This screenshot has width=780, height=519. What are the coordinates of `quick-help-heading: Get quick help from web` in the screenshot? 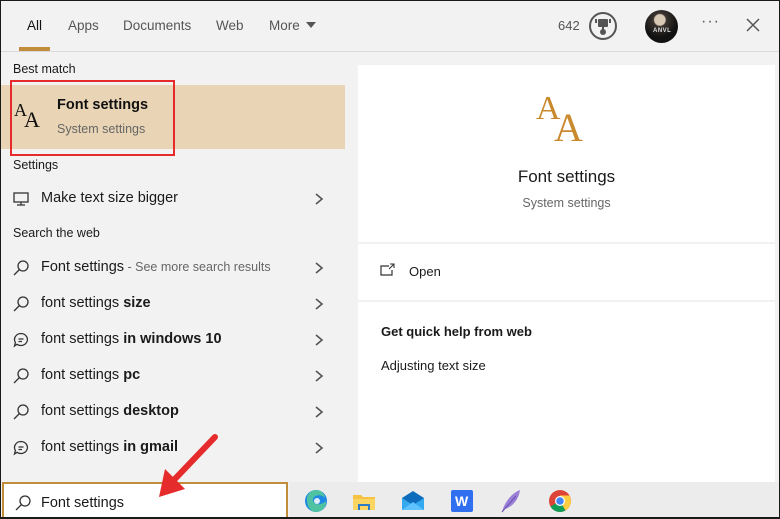 It's located at (456, 331).